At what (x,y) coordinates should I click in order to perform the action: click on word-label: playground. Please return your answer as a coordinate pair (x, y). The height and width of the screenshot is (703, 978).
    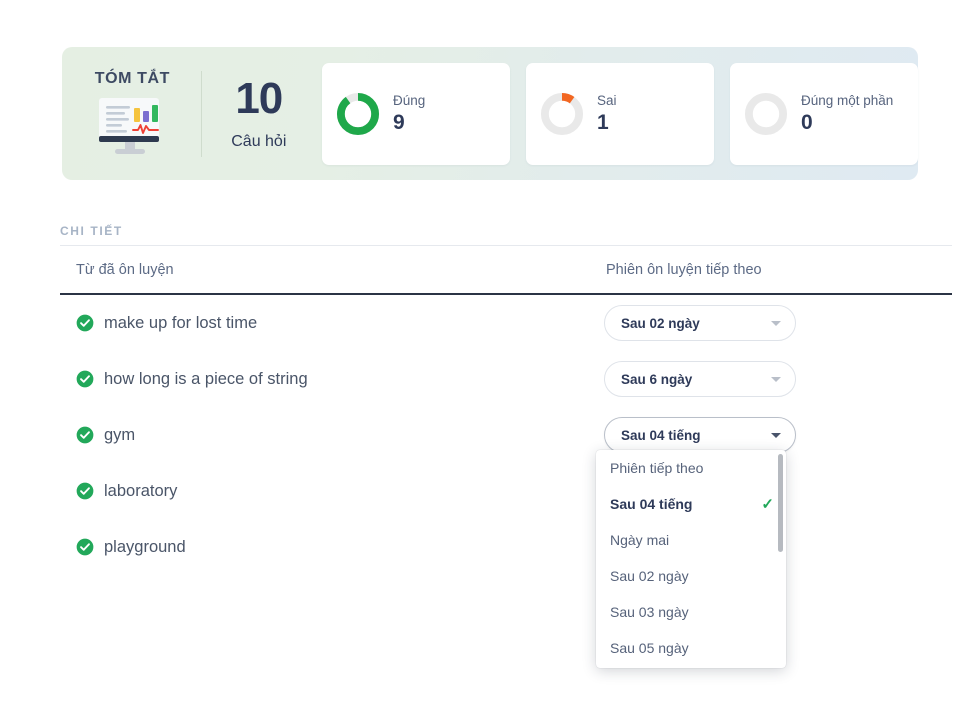
    Looking at the image, I should click on (145, 546).